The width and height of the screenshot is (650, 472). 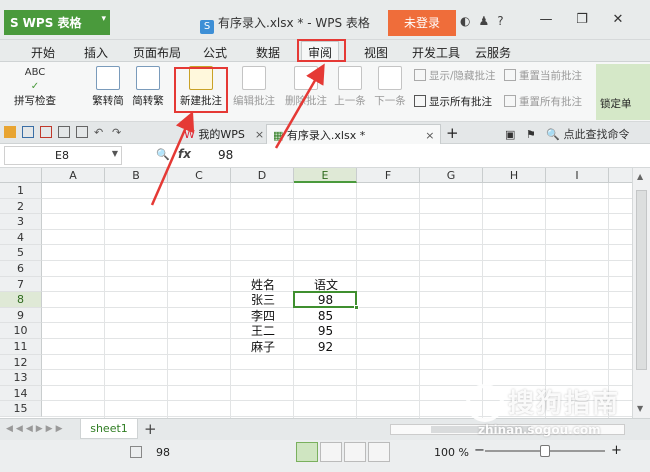 What do you see at coordinates (640, 176) in the screenshot?
I see `scroll-up-icon: ▲` at bounding box center [640, 176].